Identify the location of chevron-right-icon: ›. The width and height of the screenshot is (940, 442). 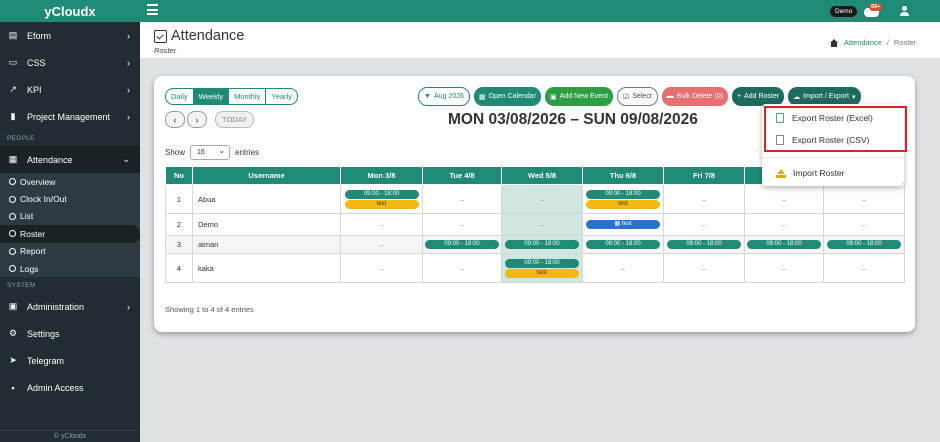
(128, 306).